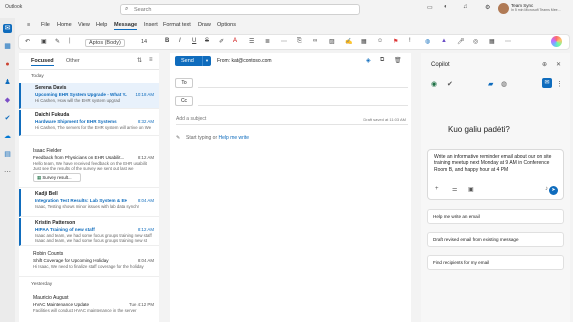 Image resolution: width=573 pixels, height=322 pixels. Describe the element at coordinates (437, 189) in the screenshot. I see `add-icon: +` at that location.